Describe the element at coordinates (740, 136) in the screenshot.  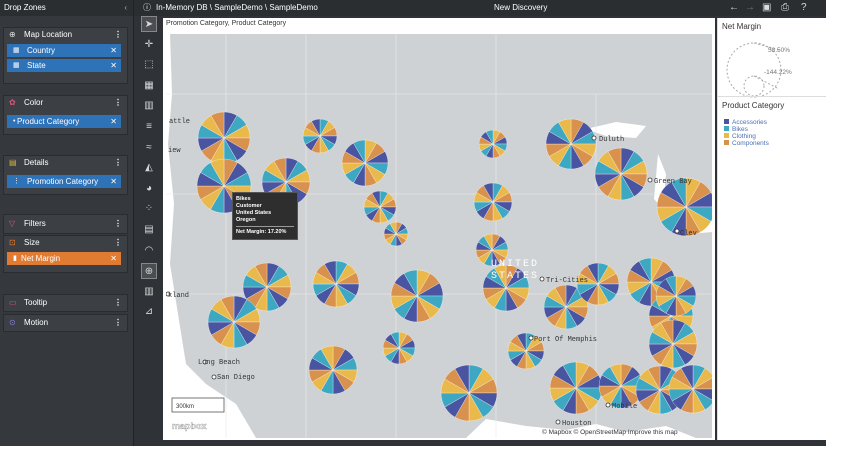
I see `legend-item: Clothing` at that location.